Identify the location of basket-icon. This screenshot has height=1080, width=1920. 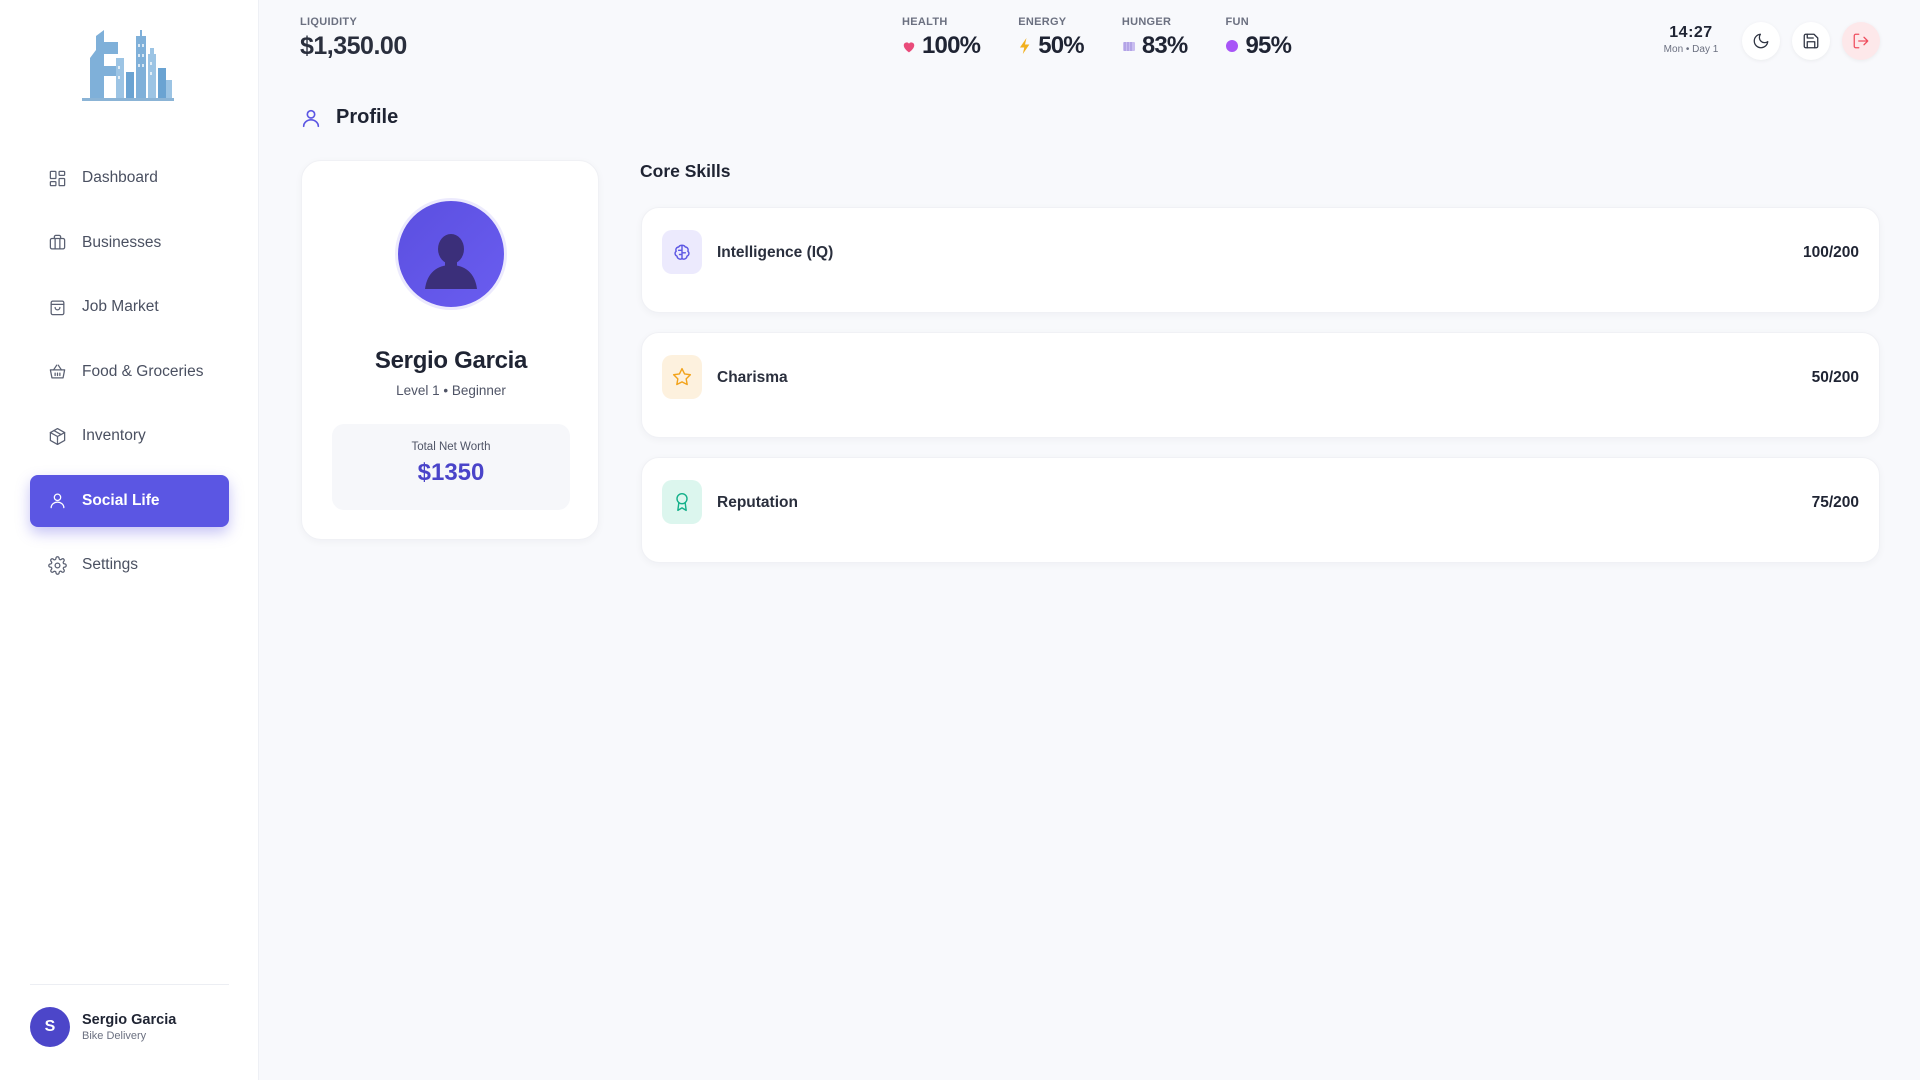
(57, 372).